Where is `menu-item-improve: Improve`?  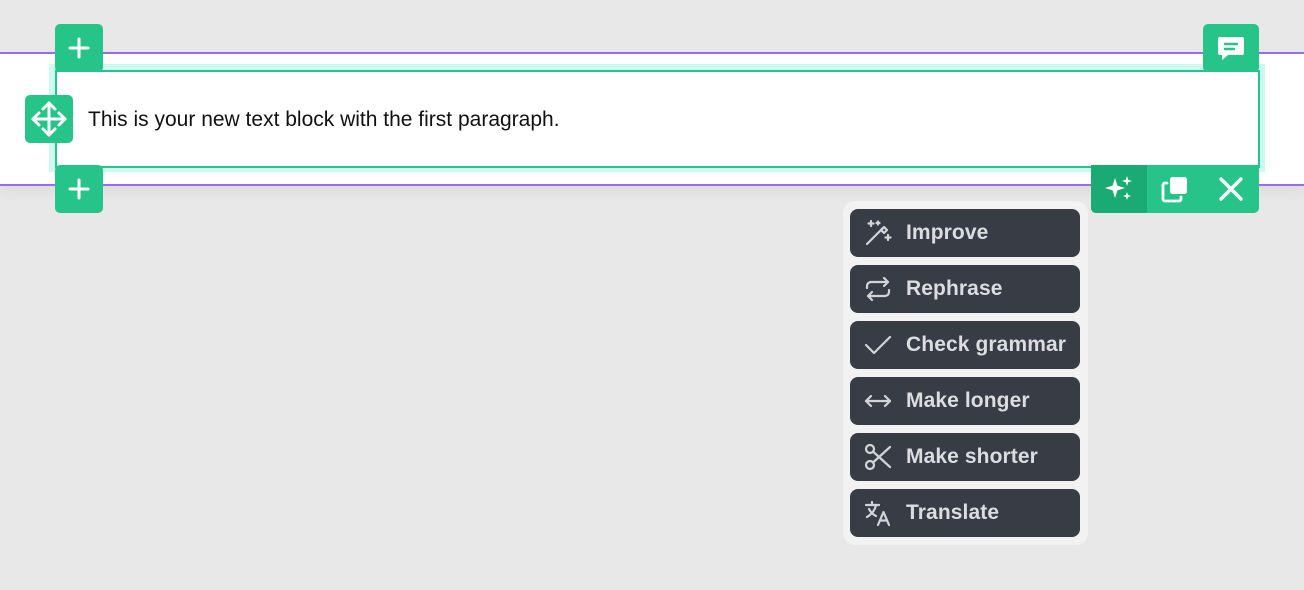 menu-item-improve: Improve is located at coordinates (965, 233).